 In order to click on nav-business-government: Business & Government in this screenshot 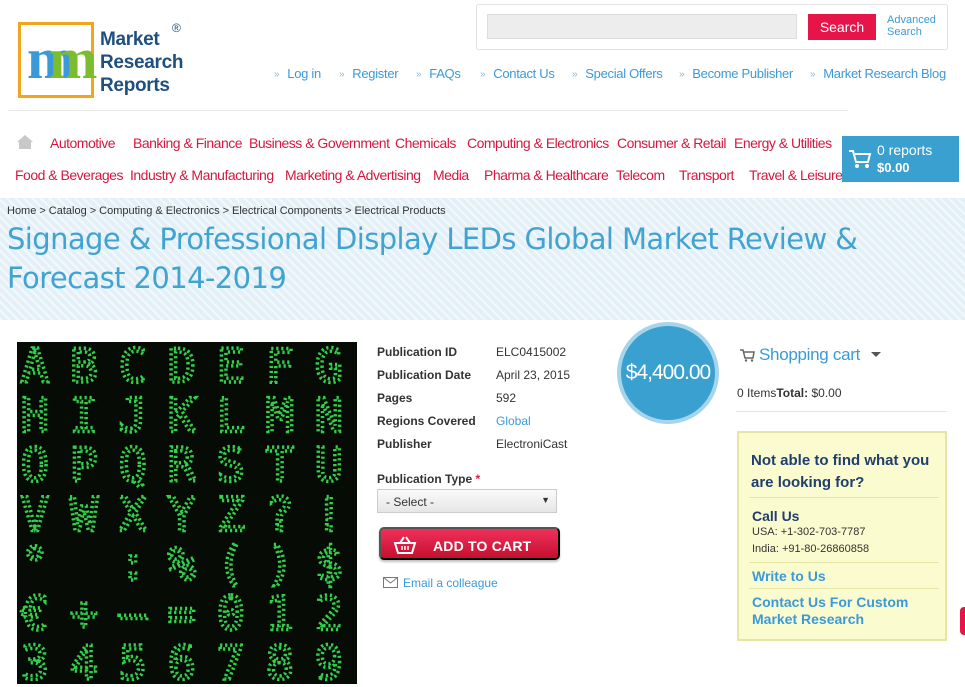, I will do `click(319, 143)`.